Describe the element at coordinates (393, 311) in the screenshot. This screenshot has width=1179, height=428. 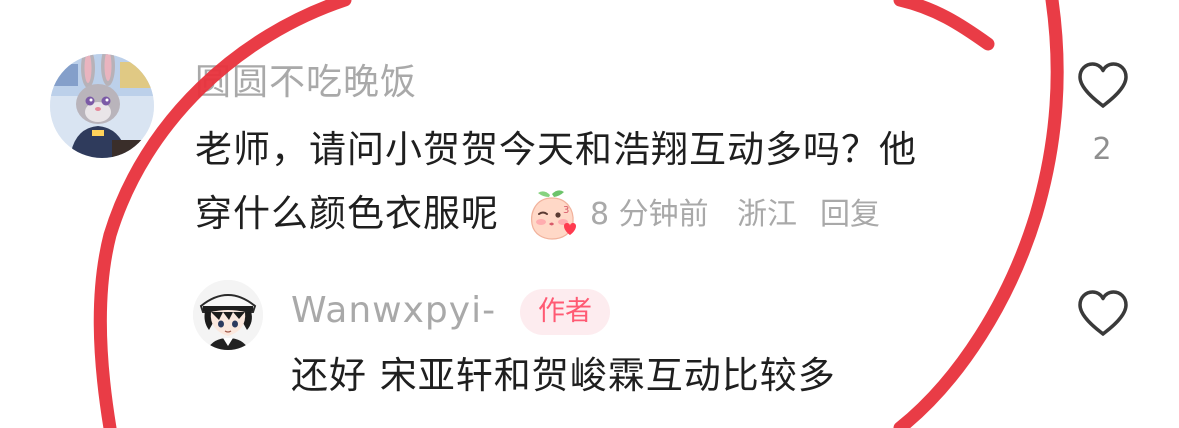
I see `reply-author-username: Wanwxpyi-` at that location.